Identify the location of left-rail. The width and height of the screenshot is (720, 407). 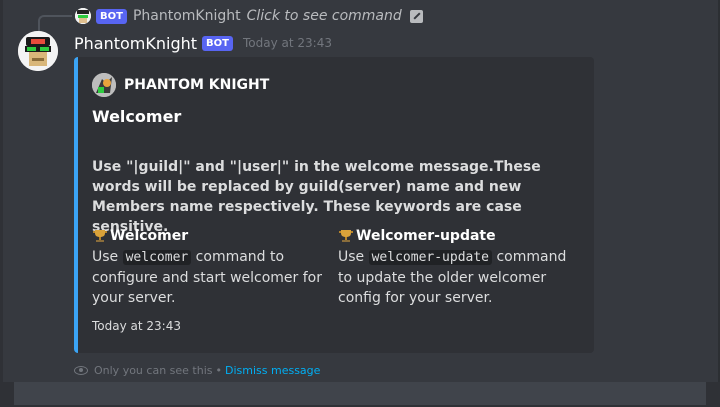
(1, 191).